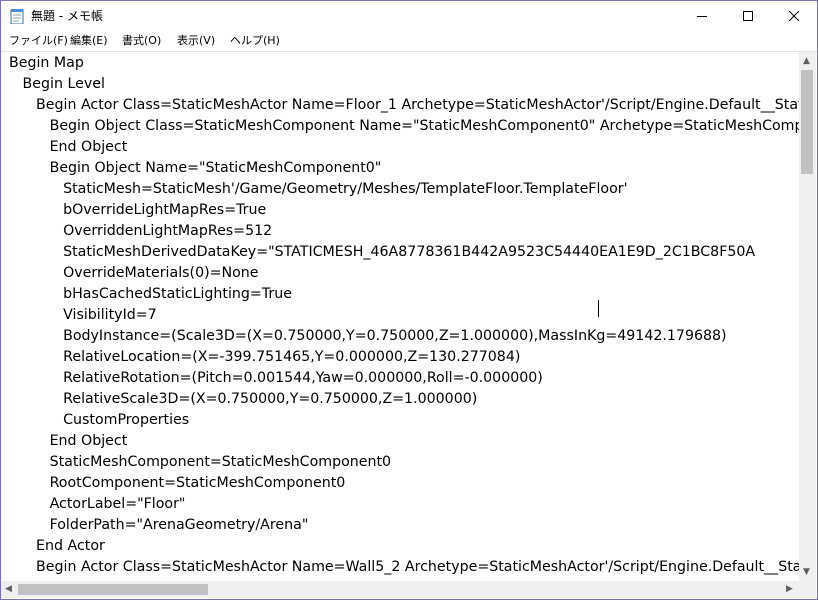  What do you see at coordinates (789, 589) in the screenshot?
I see `scroll-right-icon: ▶` at bounding box center [789, 589].